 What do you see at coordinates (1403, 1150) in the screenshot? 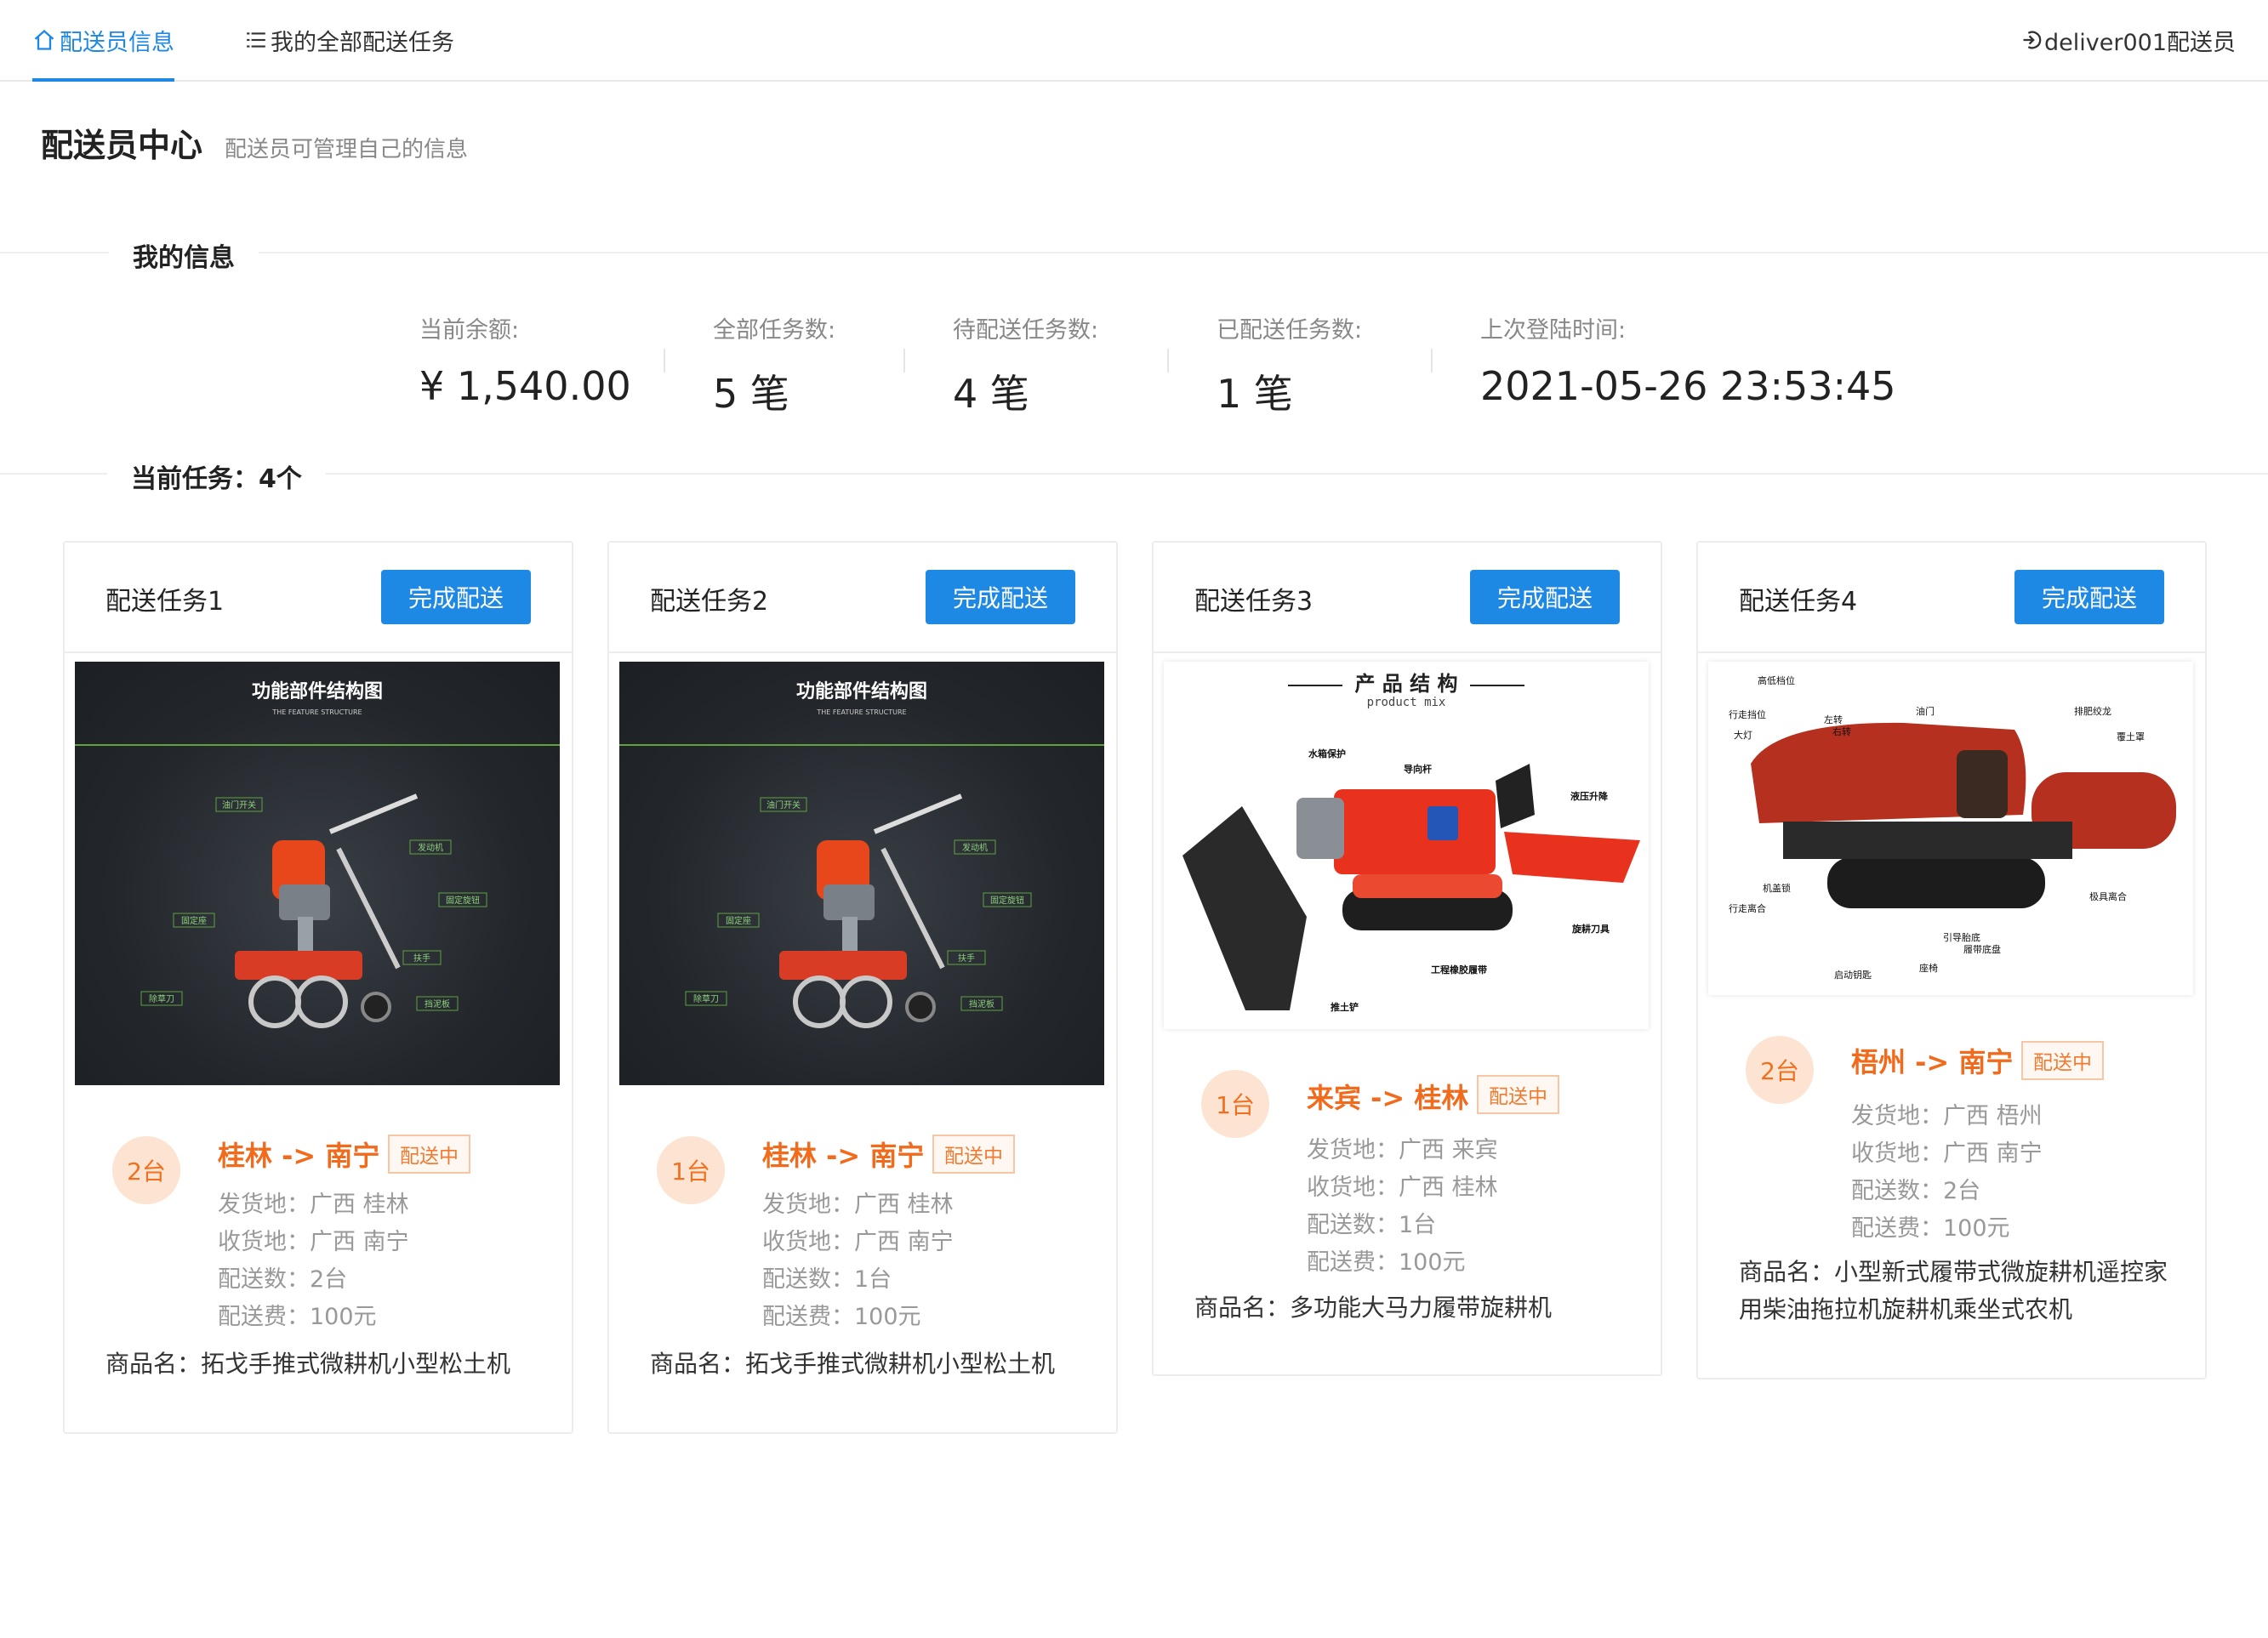
I see `ship-from: 发货地：广西 来宾` at bounding box center [1403, 1150].